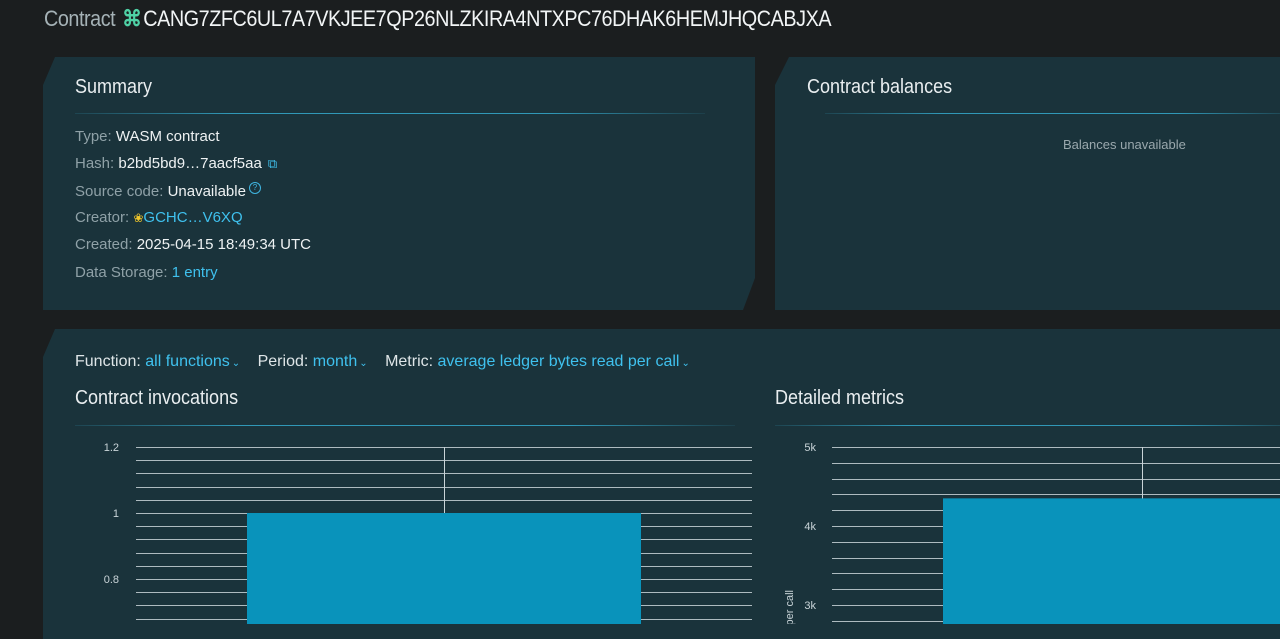 This screenshot has width=1280, height=639. What do you see at coordinates (94, 163) in the screenshot?
I see `hash-label: Hash:` at bounding box center [94, 163].